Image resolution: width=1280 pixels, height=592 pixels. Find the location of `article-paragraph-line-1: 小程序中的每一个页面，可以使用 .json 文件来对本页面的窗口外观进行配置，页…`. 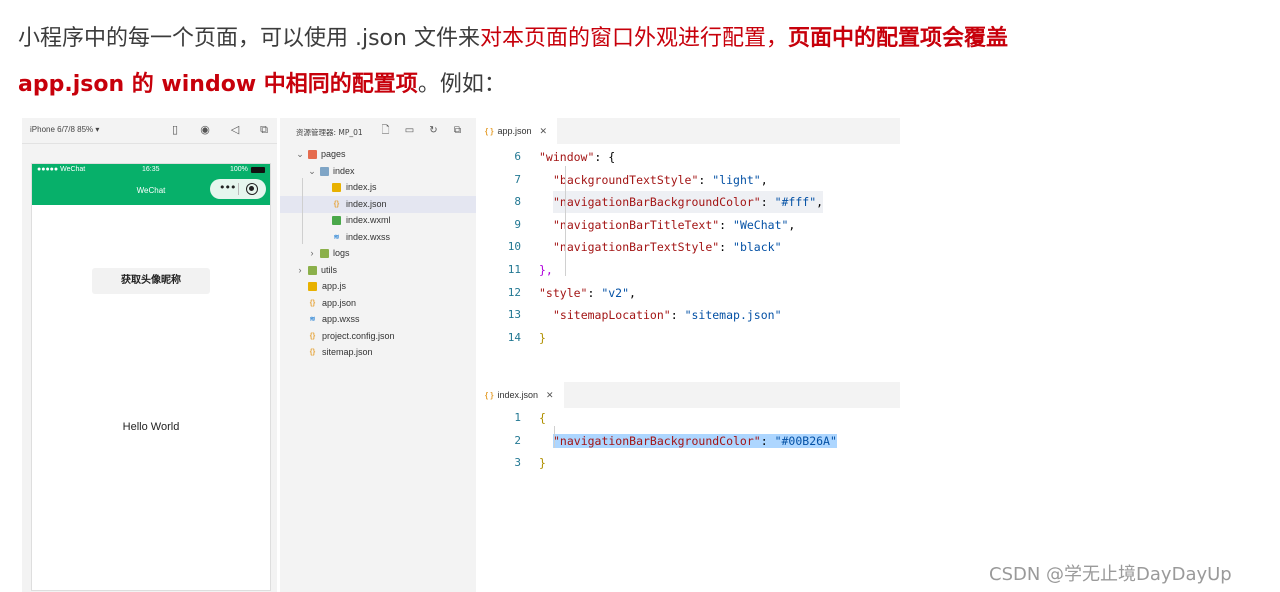

article-paragraph-line-1: 小程序中的每一个页面，可以使用 .json 文件来对本页面的窗口外观进行配置，页… is located at coordinates (513, 39).